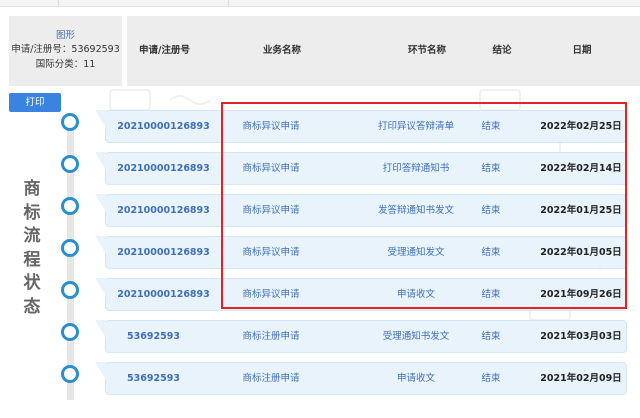 This screenshot has width=640, height=418. Describe the element at coordinates (581, 294) in the screenshot. I see `date-cell: 2021年09月26日` at that location.